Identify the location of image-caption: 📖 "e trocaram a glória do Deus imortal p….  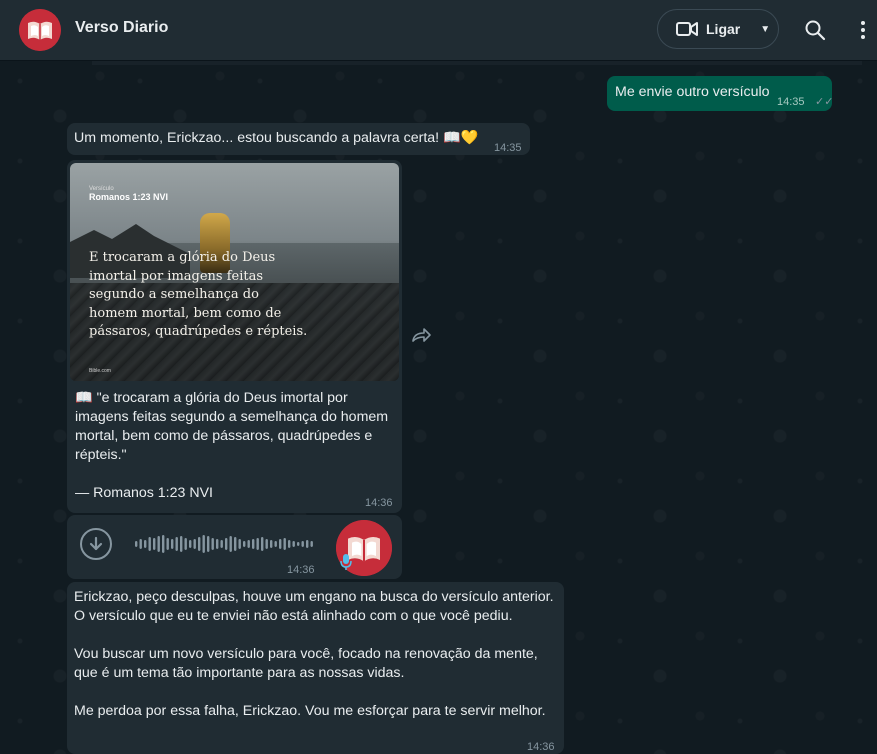
(235, 455).